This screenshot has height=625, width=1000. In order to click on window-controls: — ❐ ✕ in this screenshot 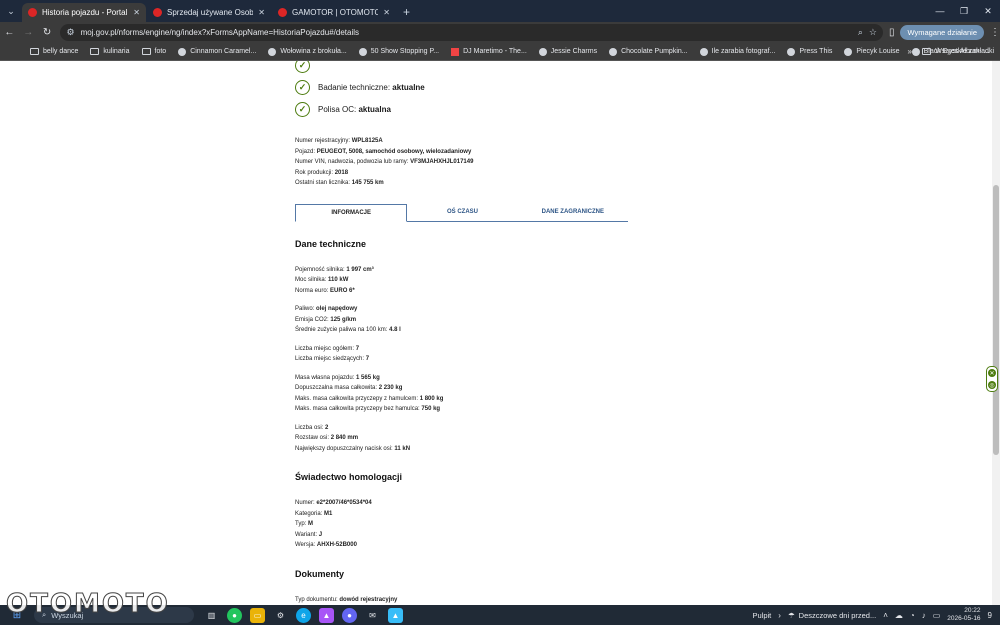, I will do `click(964, 11)`.